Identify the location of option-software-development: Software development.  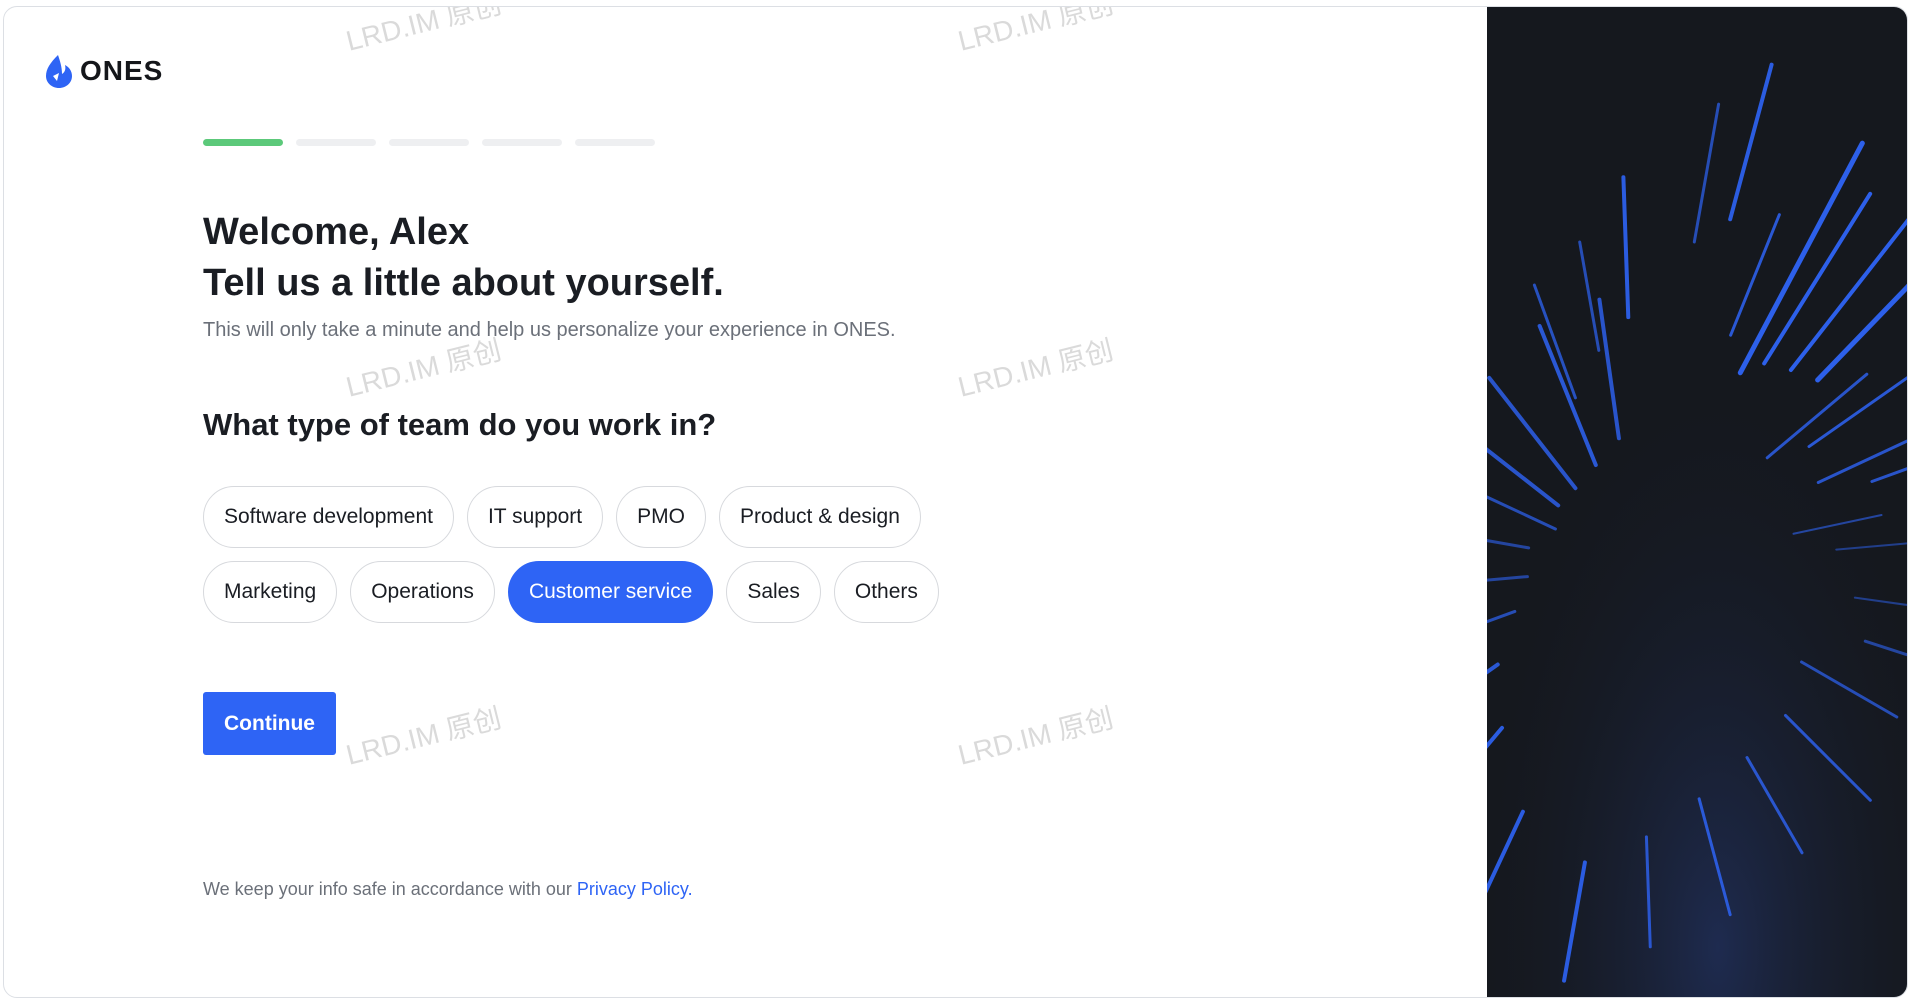
(328, 517).